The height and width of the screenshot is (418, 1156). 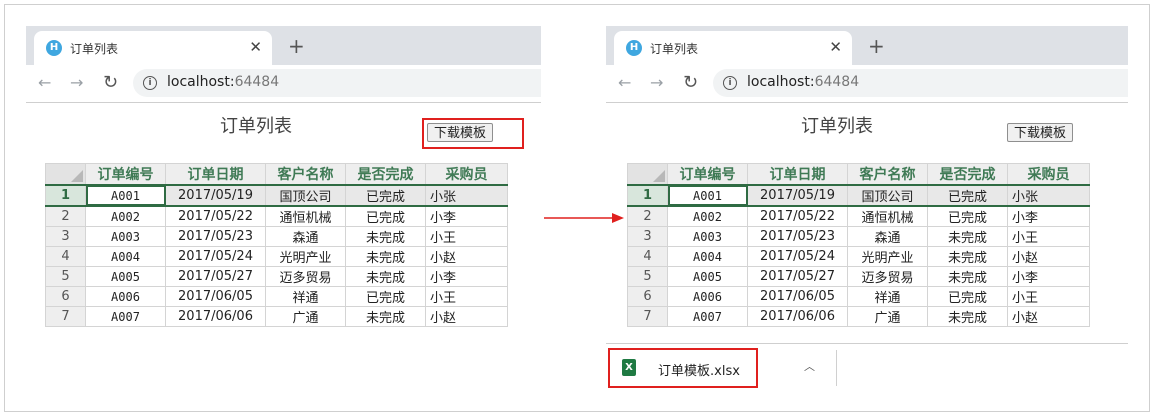 I want to click on table-row: 6 A006 2017/06/05 祥通 已完成 小王, so click(x=858, y=296).